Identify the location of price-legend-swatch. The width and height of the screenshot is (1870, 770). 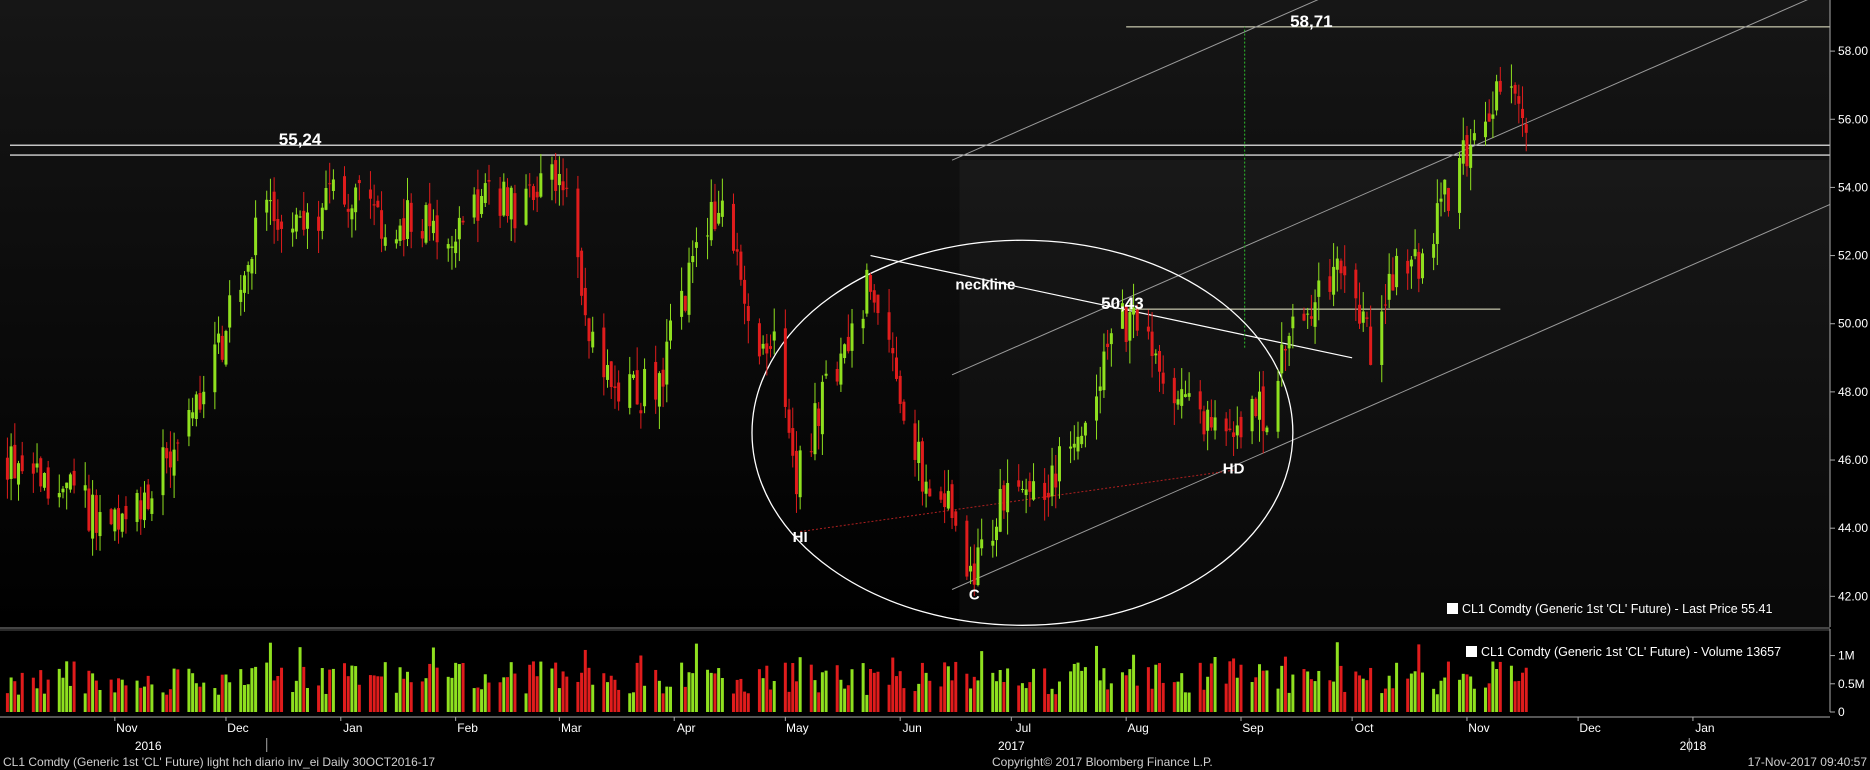
(1452, 608).